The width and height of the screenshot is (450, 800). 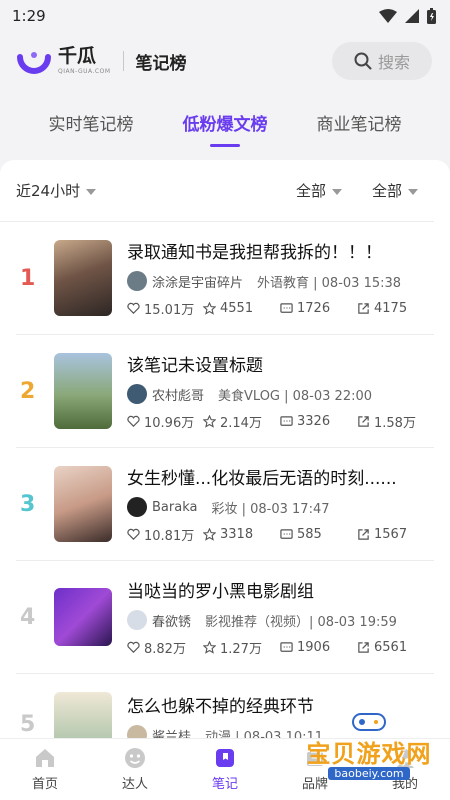 What do you see at coordinates (217, 191) in the screenshot?
I see `filter-row: 近24小时 全部 全部` at bounding box center [217, 191].